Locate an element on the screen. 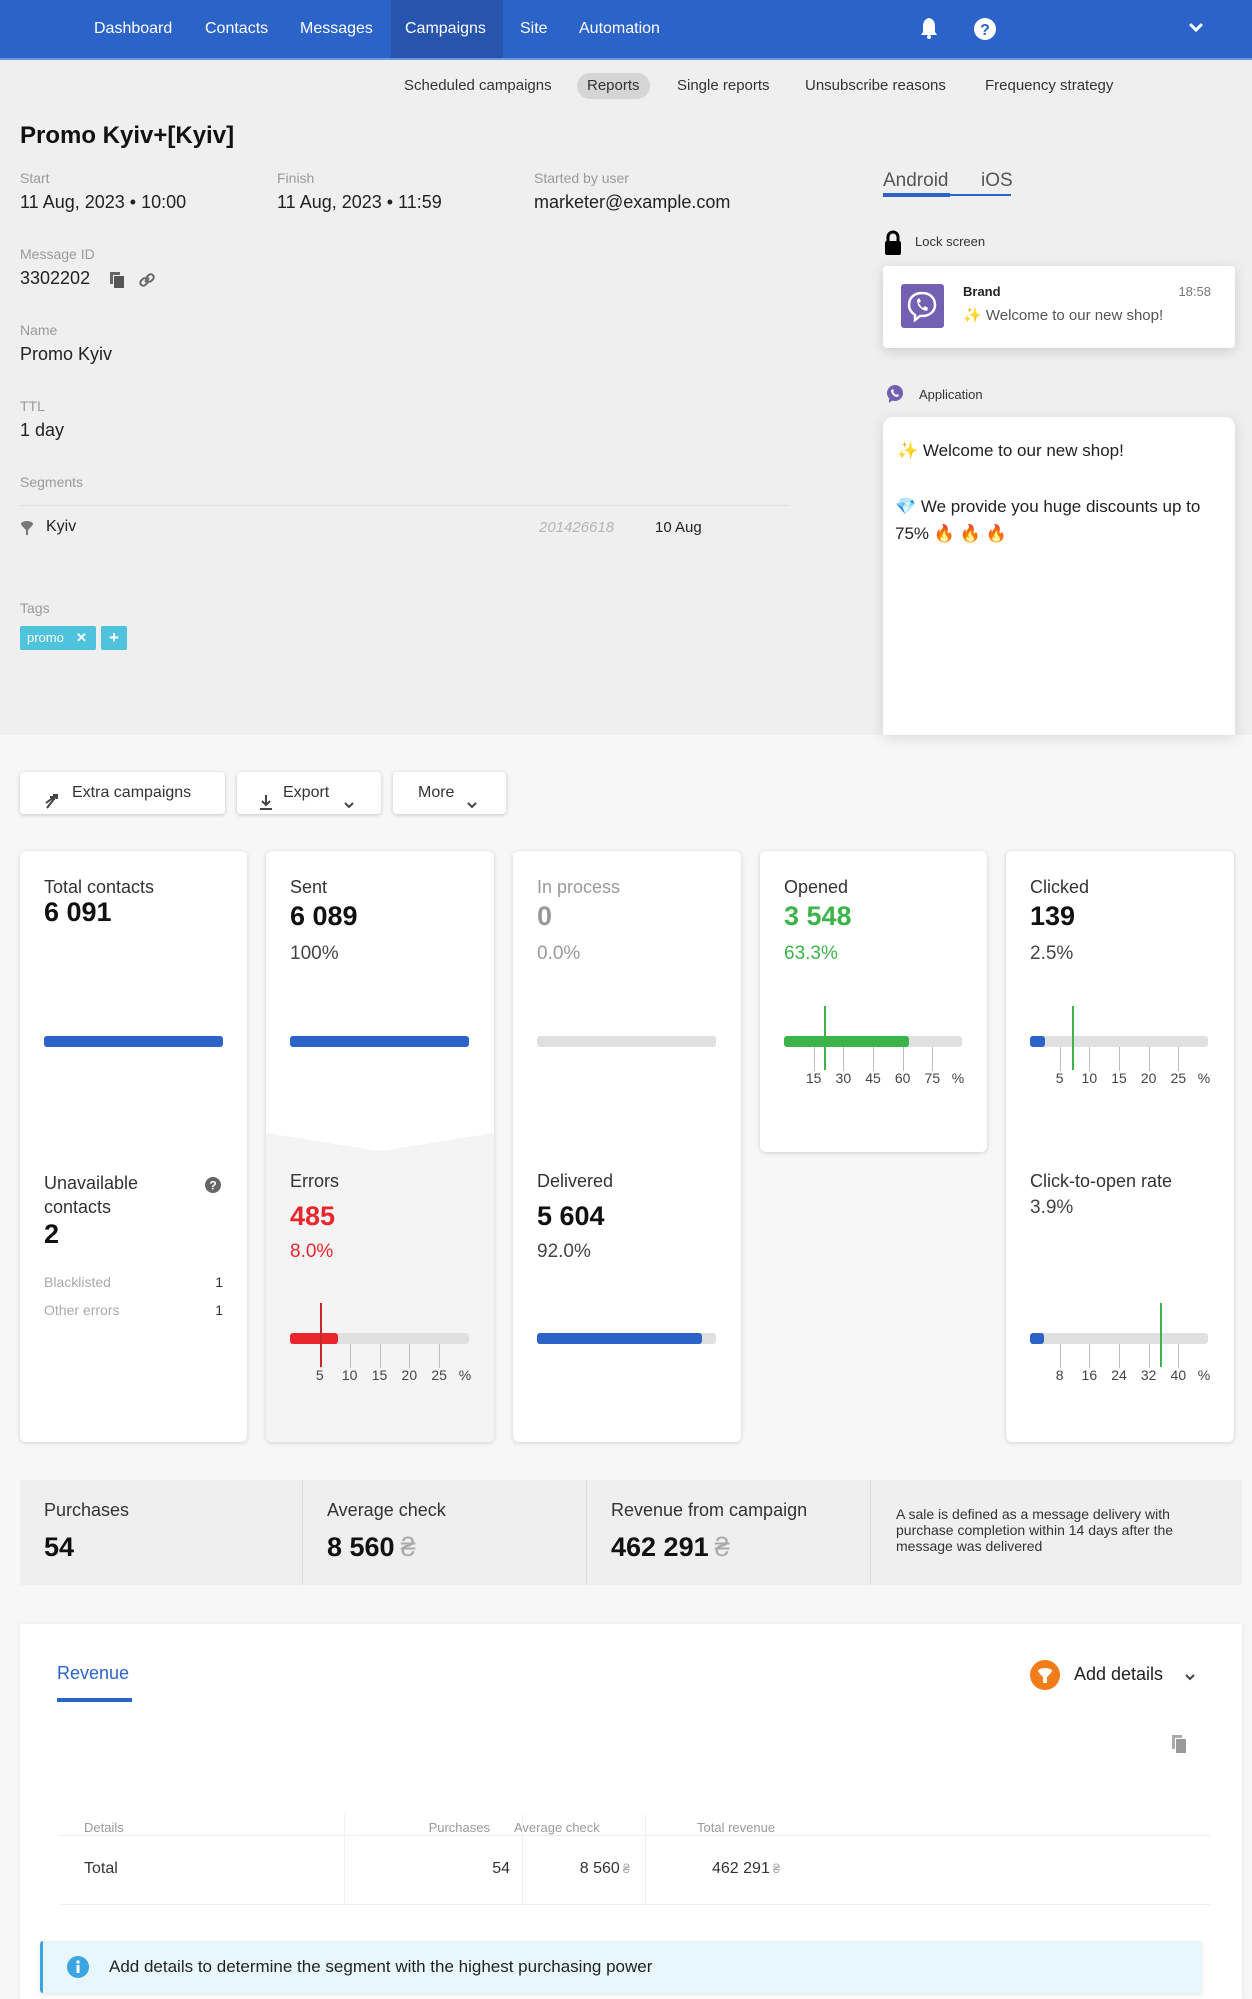  total-contacts-label: Total contacts is located at coordinates (99, 887).